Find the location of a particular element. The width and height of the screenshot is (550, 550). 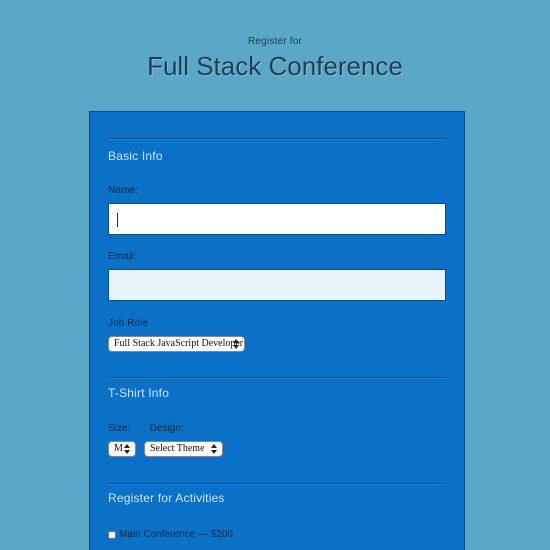

tshirt-labels: Size: Design: is located at coordinates (146, 428).